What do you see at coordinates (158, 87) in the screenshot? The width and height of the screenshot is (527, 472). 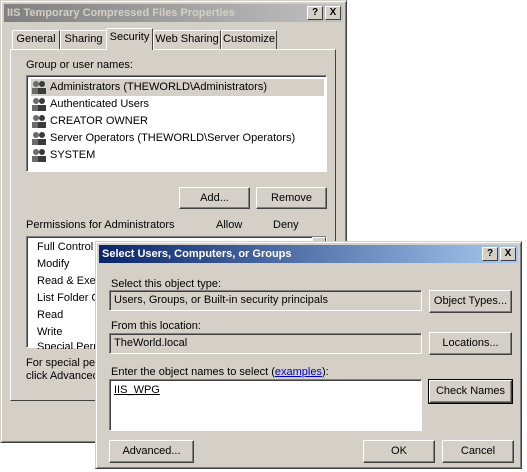 I see `user-name: Administrators (THEWORLD\Administrators)` at bounding box center [158, 87].